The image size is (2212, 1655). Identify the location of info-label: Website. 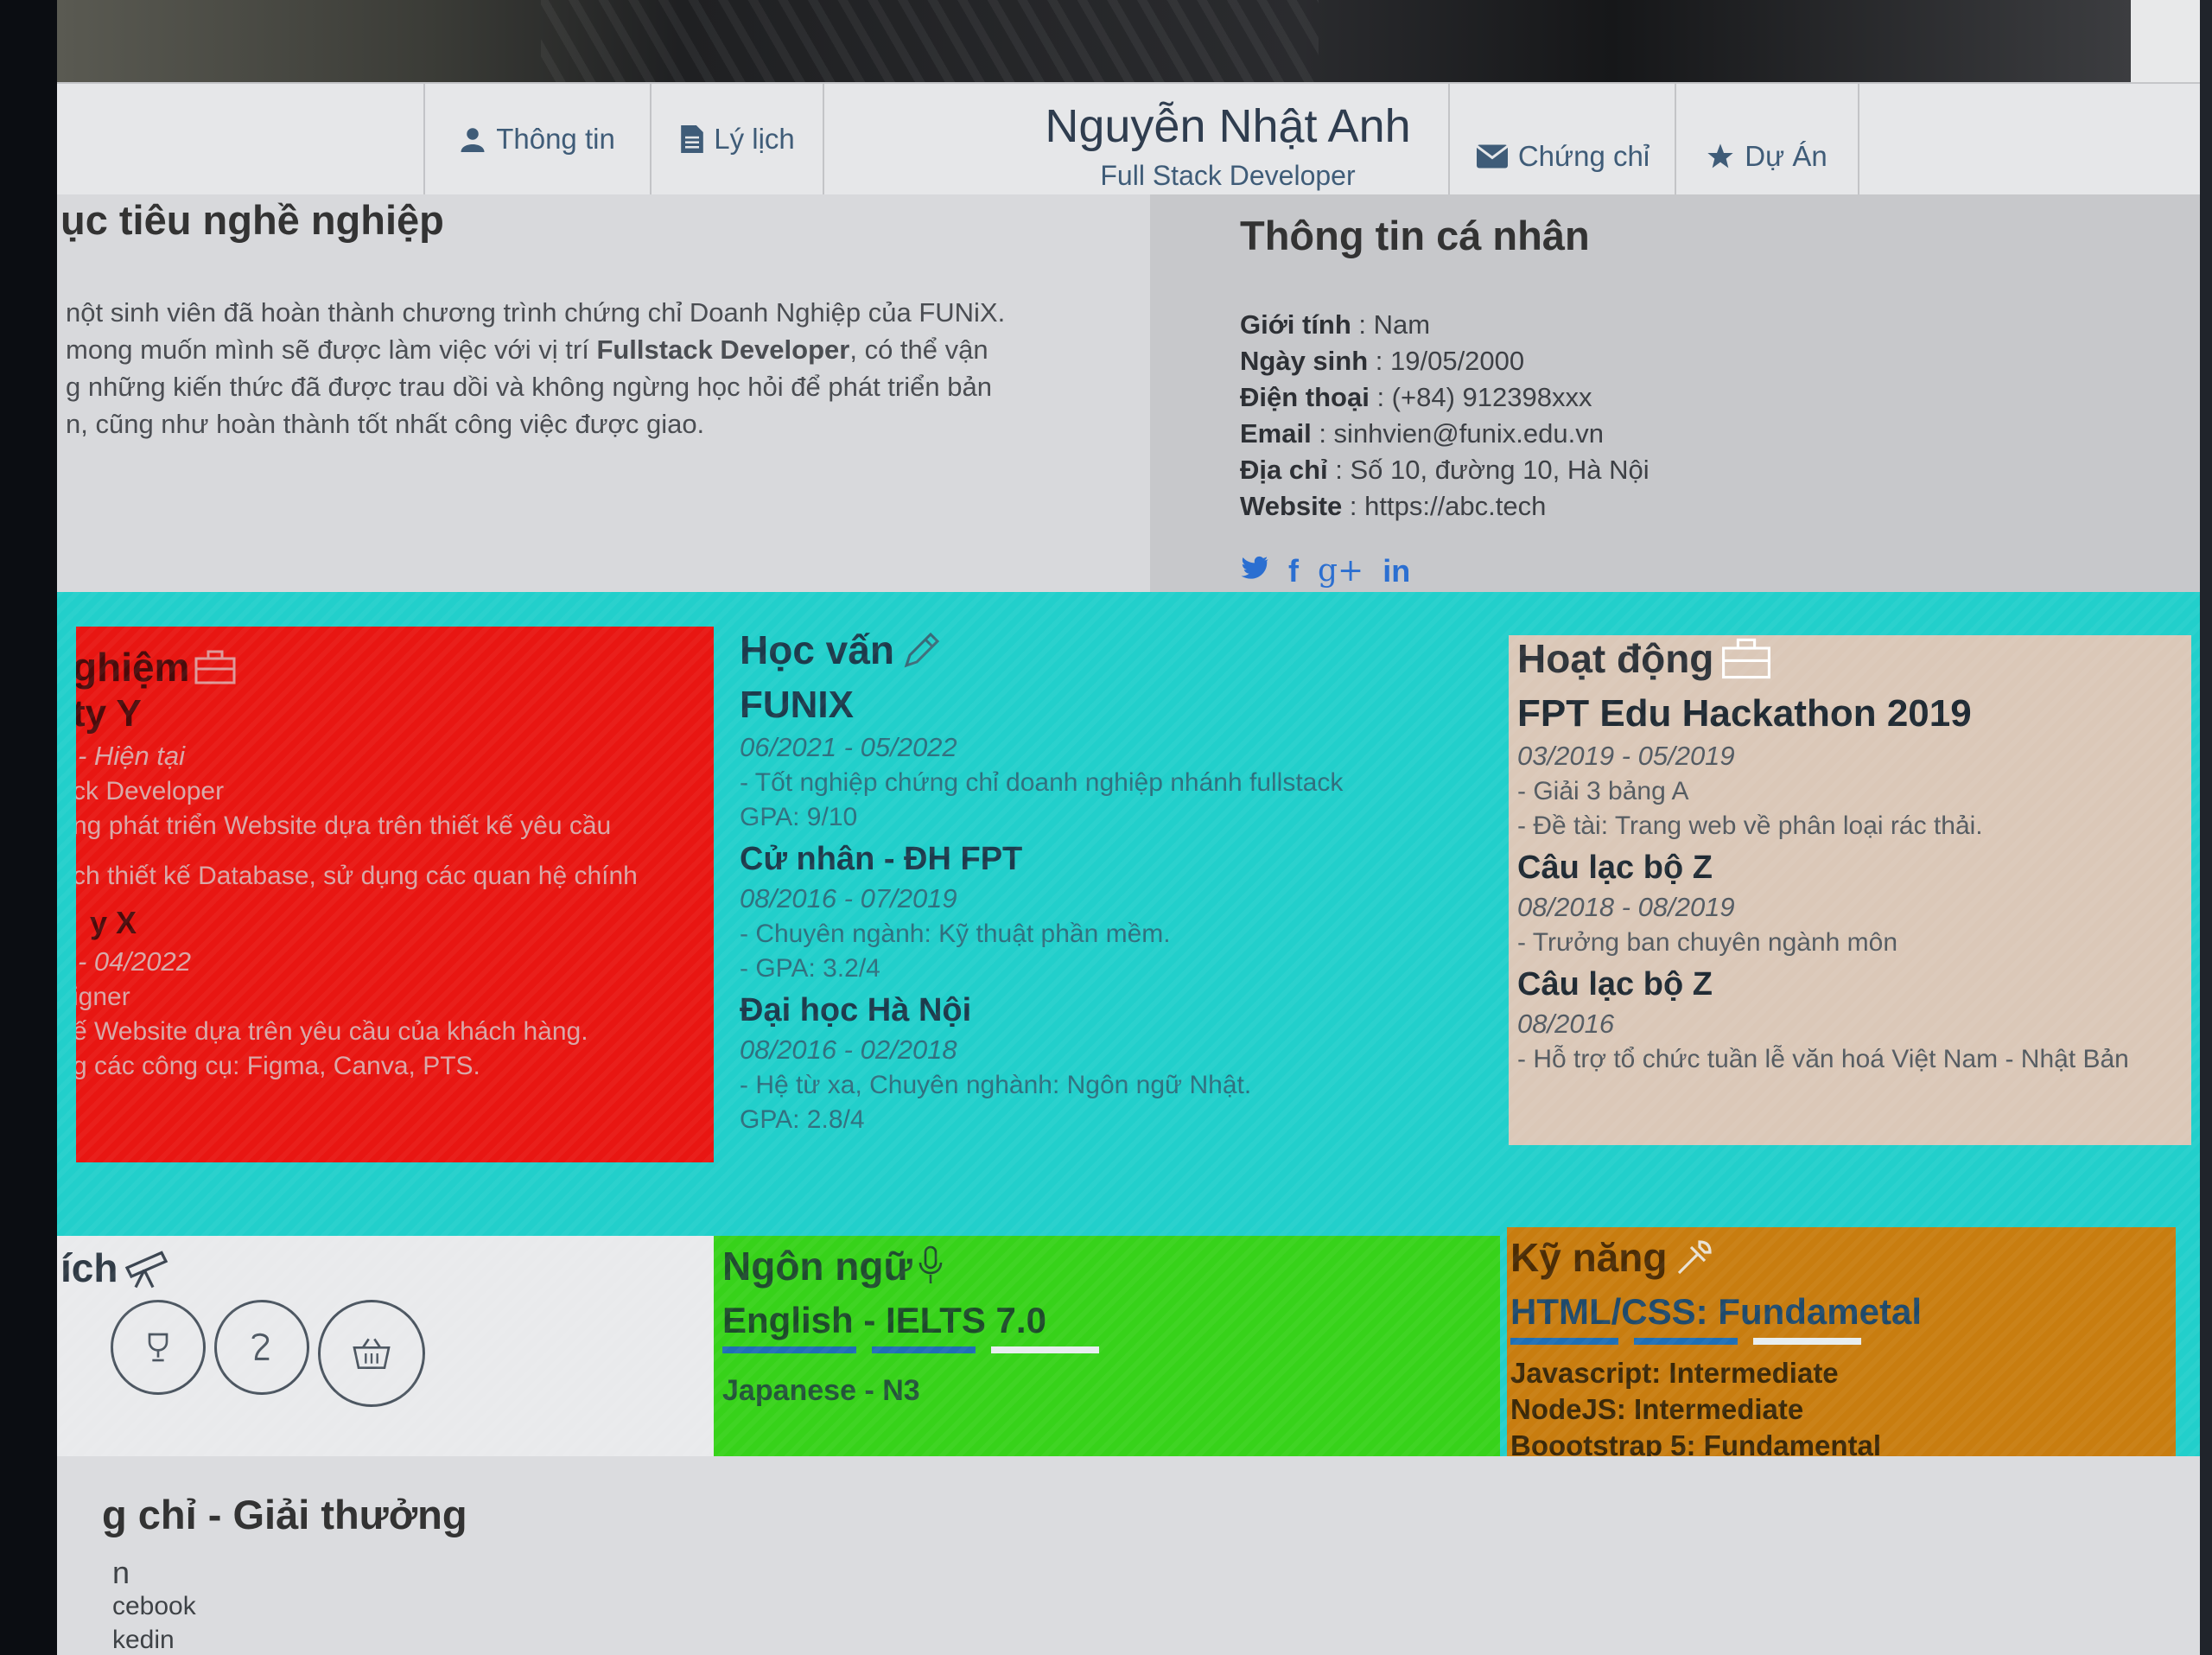
(1291, 506).